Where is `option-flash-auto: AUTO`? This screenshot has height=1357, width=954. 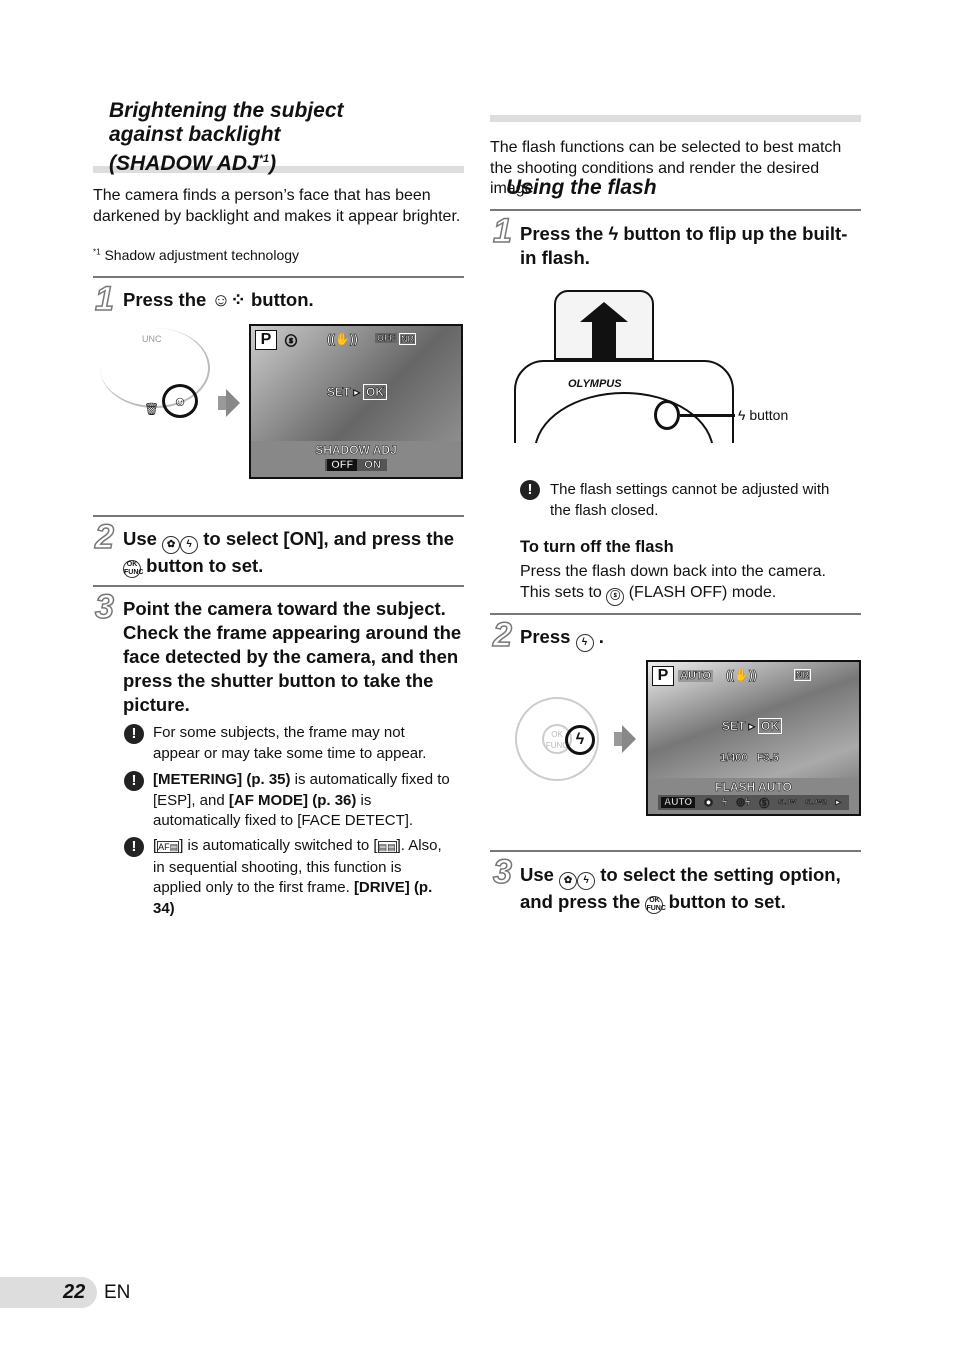 option-flash-auto: AUTO is located at coordinates (678, 802).